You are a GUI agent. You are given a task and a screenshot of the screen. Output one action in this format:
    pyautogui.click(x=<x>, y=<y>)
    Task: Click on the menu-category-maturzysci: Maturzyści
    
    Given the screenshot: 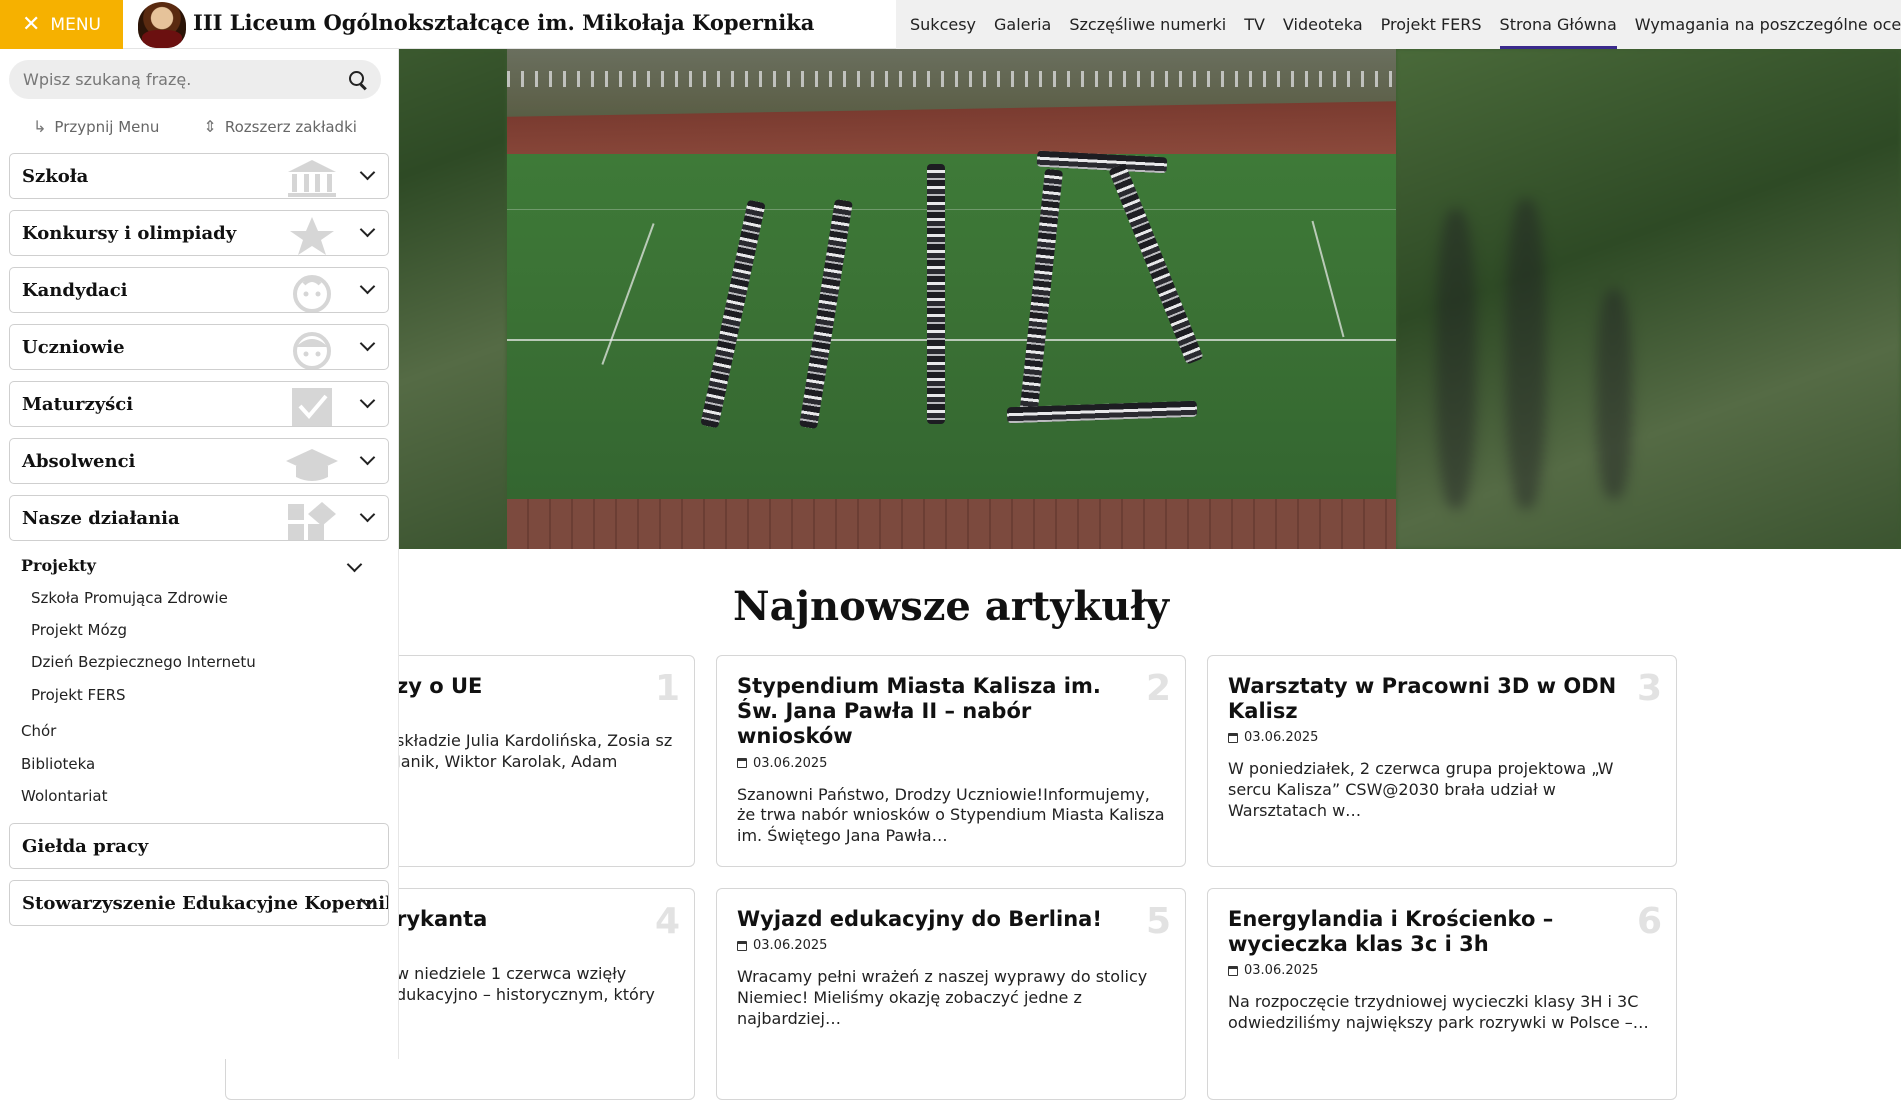 What is the action you would take?
    pyautogui.click(x=199, y=404)
    